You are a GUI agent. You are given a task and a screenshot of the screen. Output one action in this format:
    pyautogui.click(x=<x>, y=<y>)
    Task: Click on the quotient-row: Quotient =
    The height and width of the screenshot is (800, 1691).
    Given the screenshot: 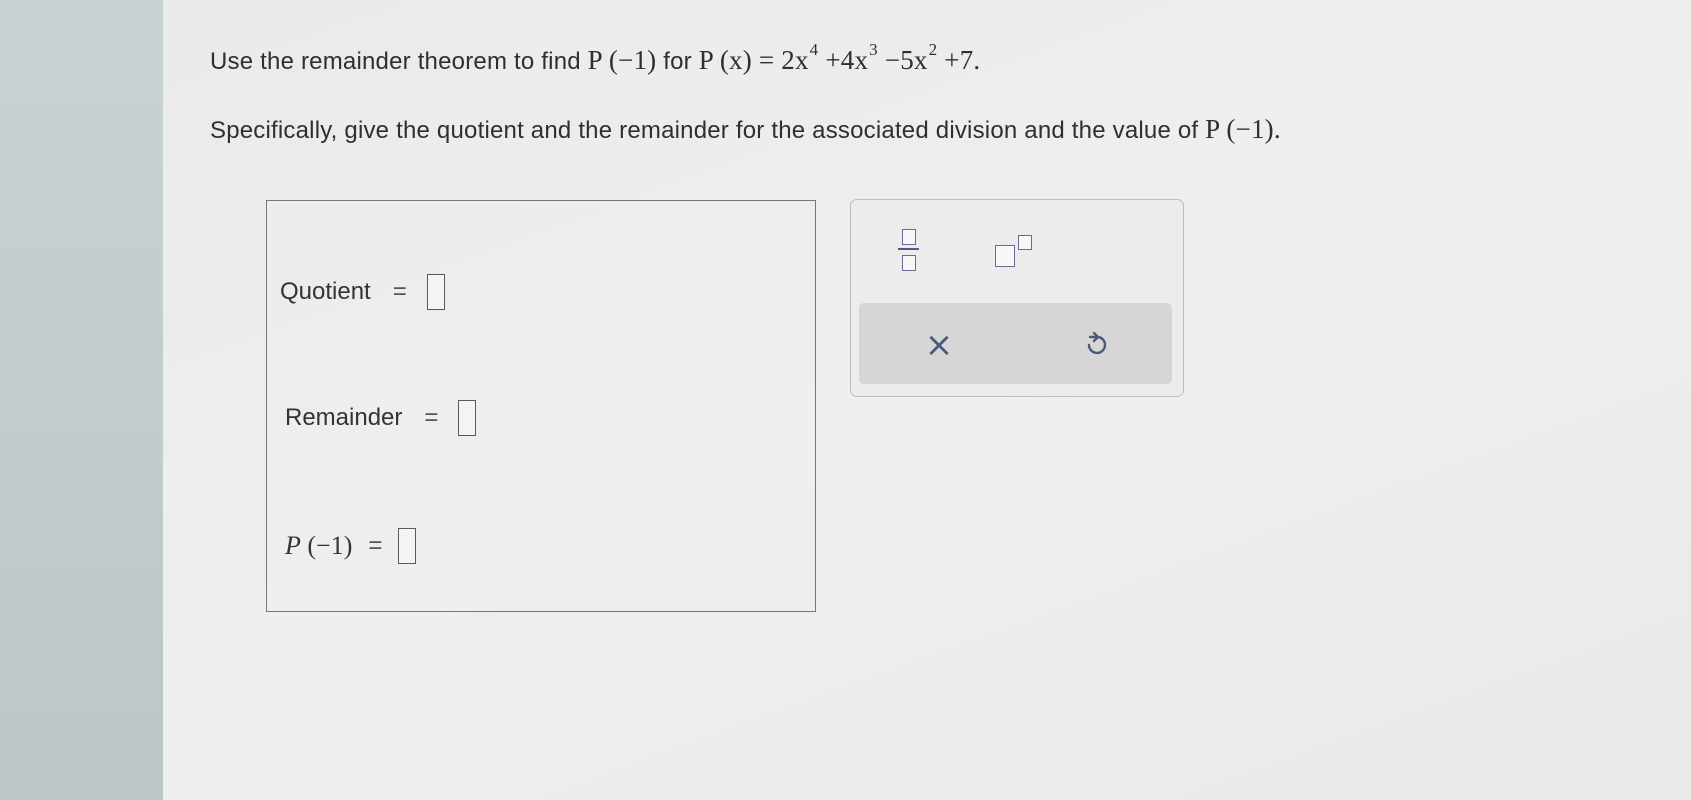 What is the action you would take?
    pyautogui.click(x=362, y=292)
    